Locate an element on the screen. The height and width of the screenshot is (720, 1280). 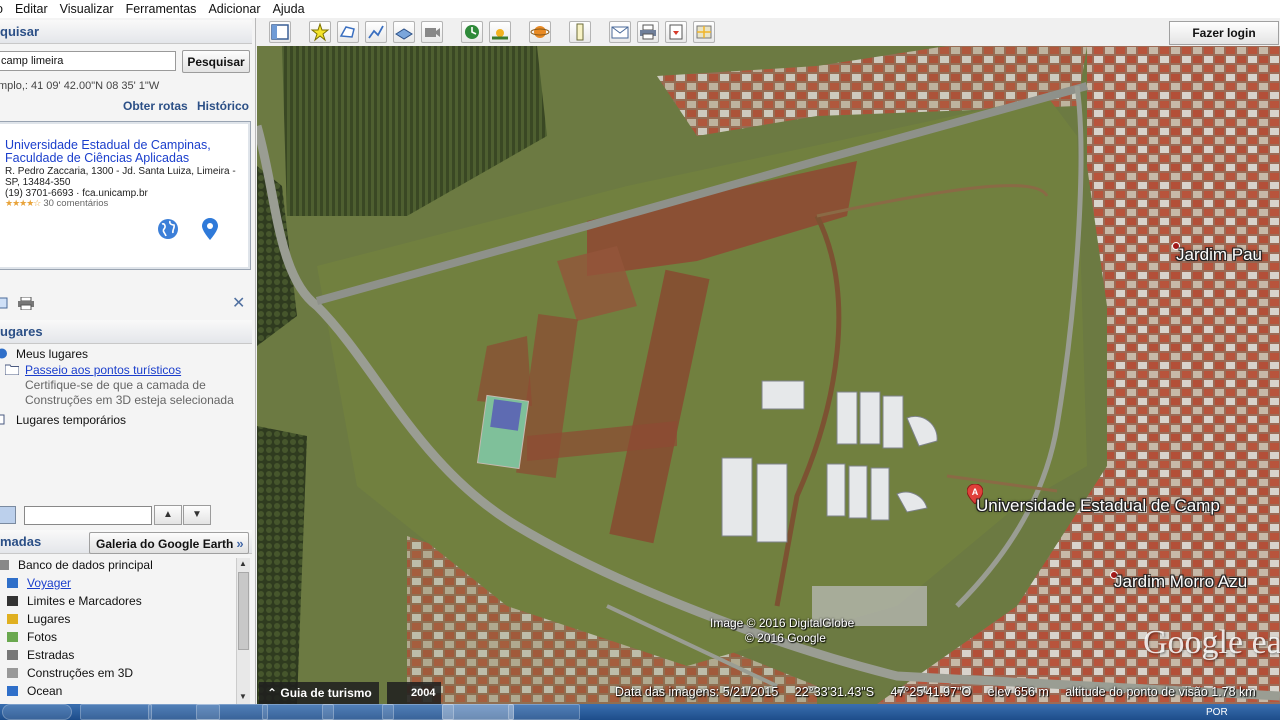
layer-search-input is located at coordinates (88, 515).